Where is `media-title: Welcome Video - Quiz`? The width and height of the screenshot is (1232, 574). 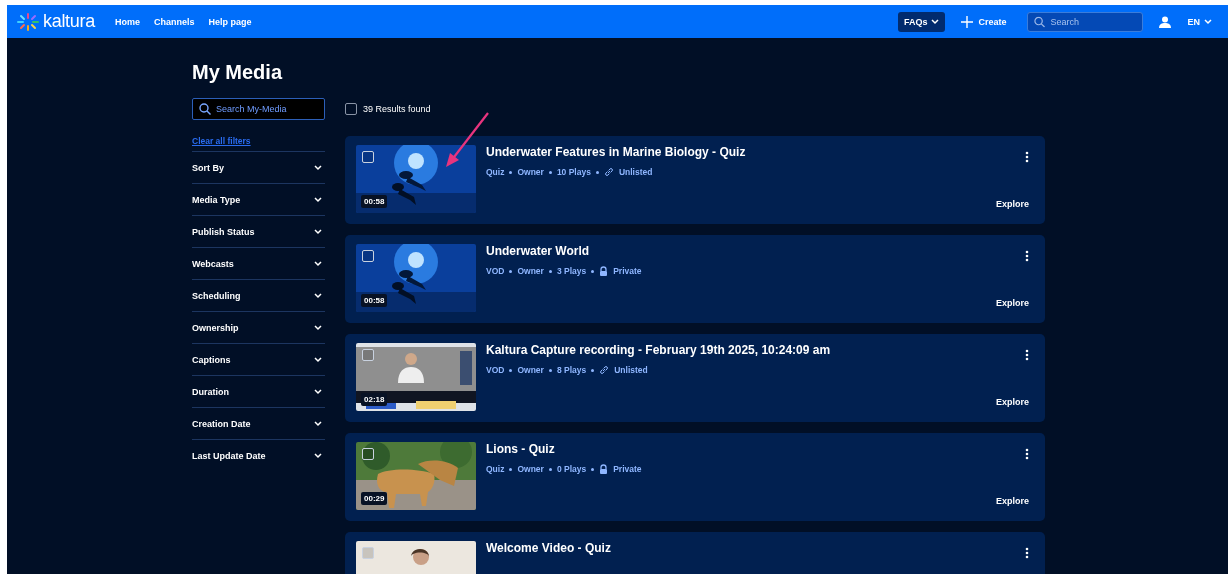
media-title: Welcome Video - Quiz is located at coordinates (755, 548).